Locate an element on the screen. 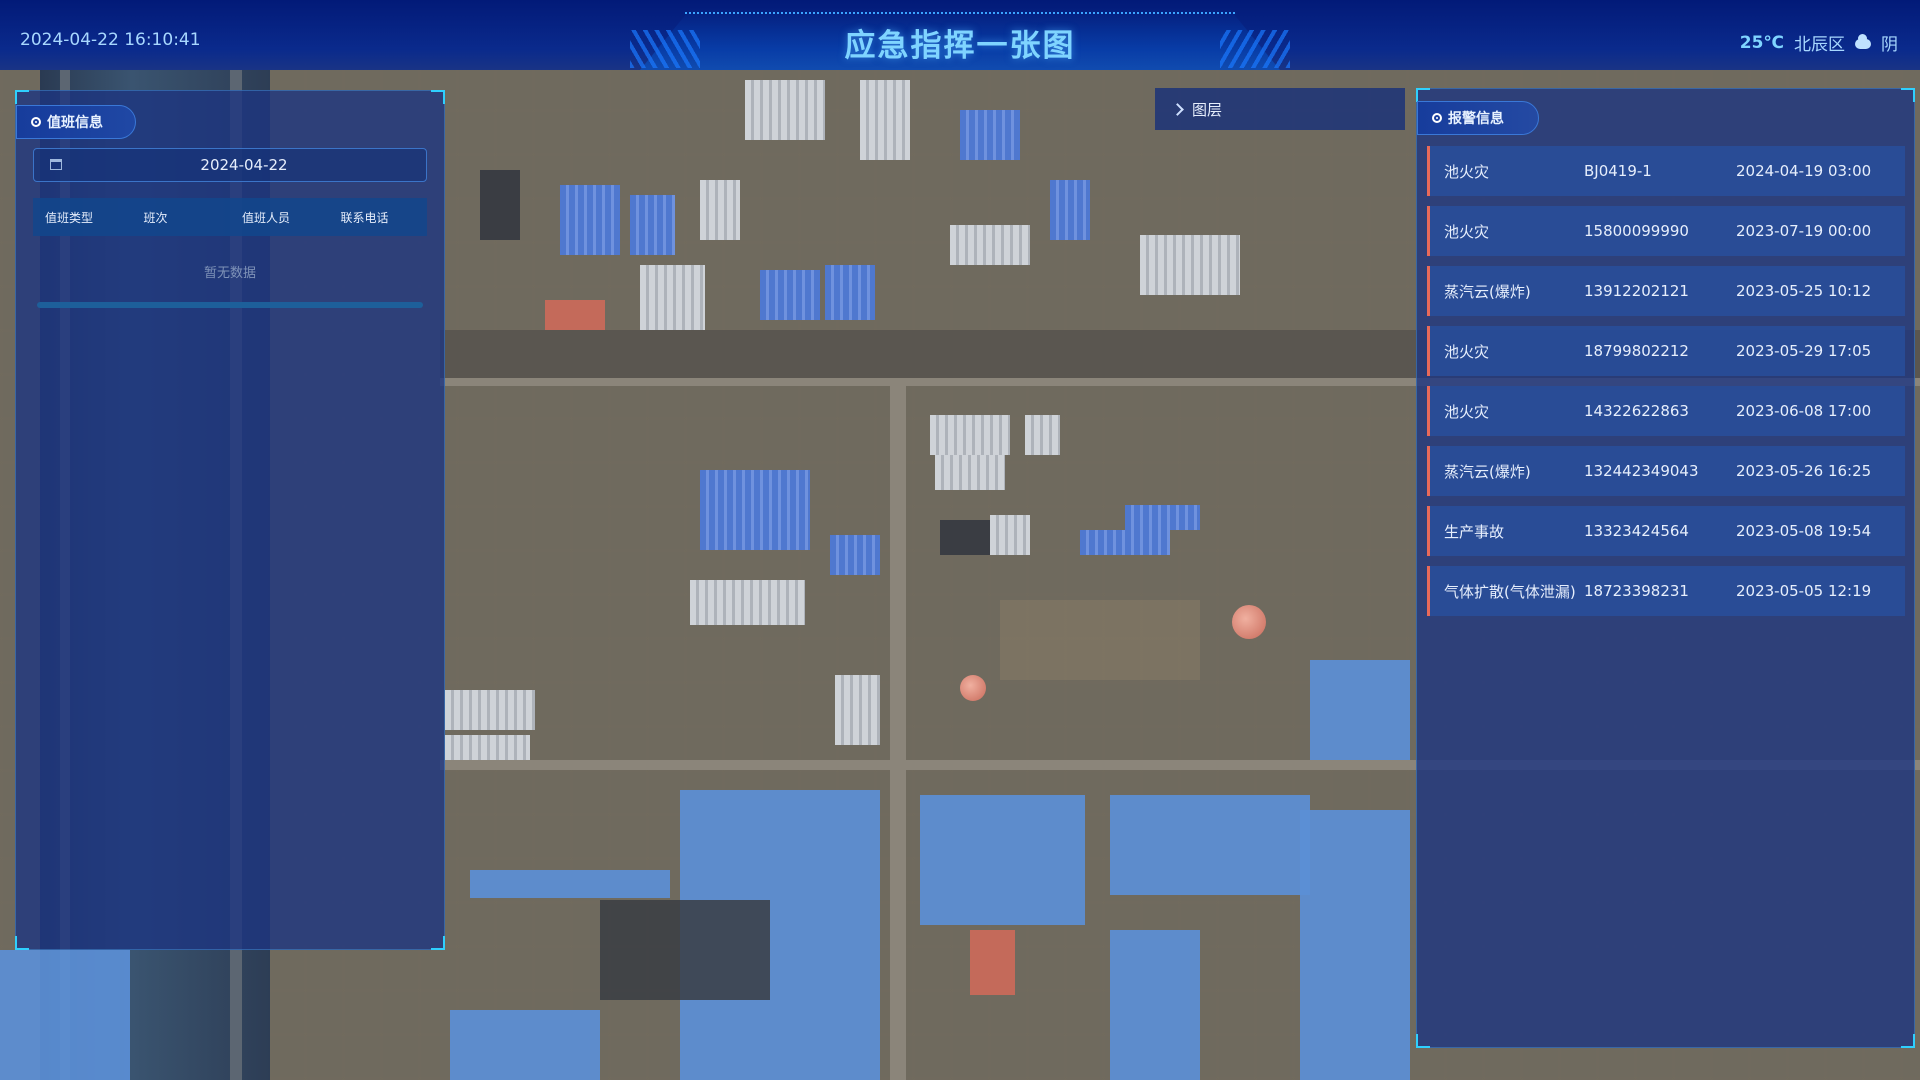 The width and height of the screenshot is (1920, 1080). alarm-item: 蒸汽云(爆炸) 132442349043 2023-05-26 16:25 is located at coordinates (1666, 471).